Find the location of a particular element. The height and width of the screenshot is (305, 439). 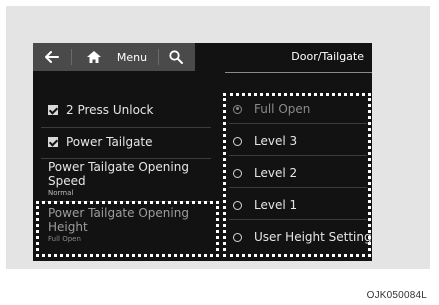

setting-power-tailgate: Power Tailgate is located at coordinates (123, 142).